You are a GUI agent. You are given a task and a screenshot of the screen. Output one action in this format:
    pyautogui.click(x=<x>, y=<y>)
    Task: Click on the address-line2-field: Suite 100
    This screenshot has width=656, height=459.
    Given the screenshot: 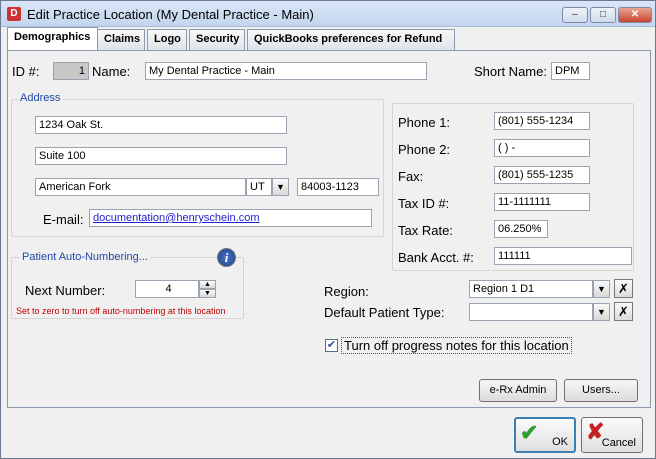 What is the action you would take?
    pyautogui.click(x=161, y=156)
    